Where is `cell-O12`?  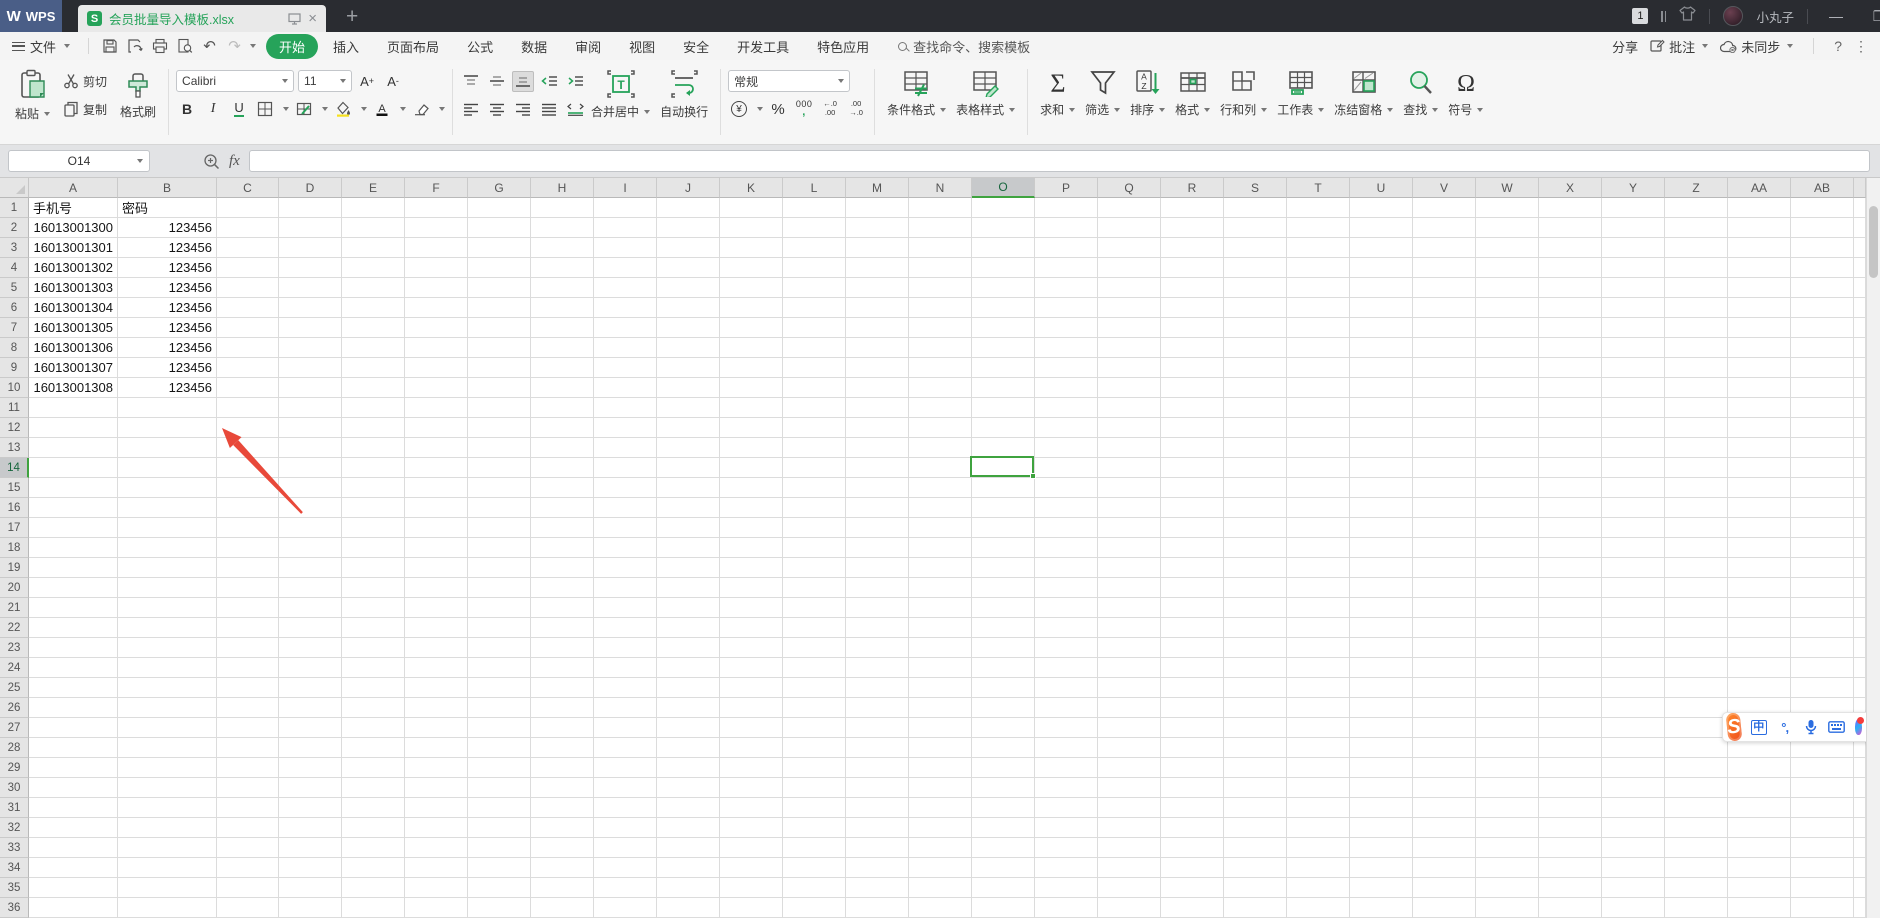 cell-O12 is located at coordinates (1003, 428).